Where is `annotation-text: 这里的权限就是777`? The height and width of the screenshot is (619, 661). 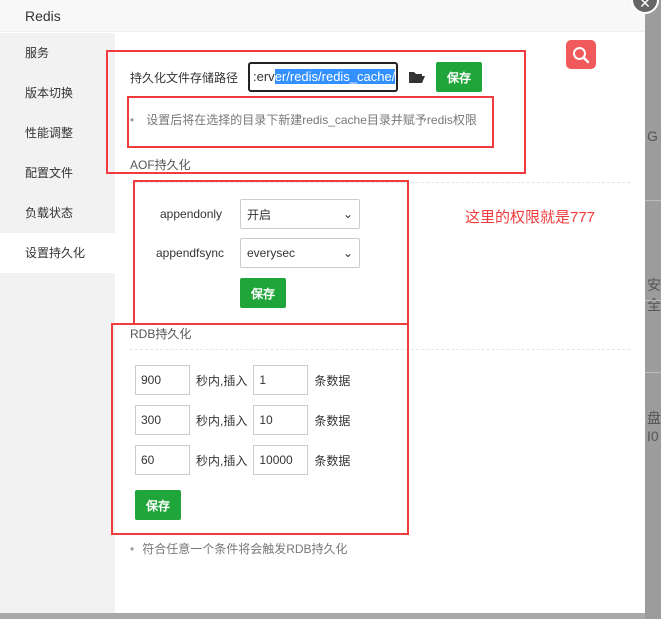
annotation-text: 这里的权限就是777 is located at coordinates (530, 217).